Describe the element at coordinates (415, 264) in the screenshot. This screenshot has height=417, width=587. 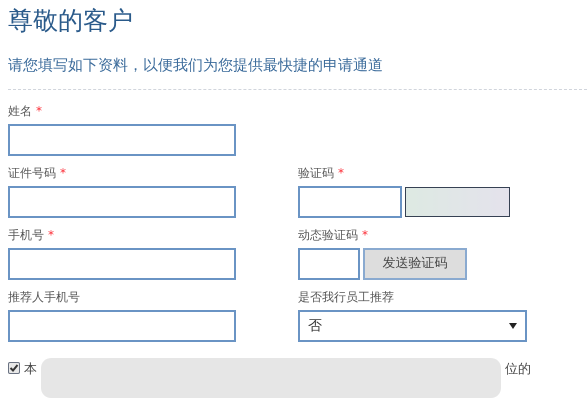
I see `send-code-button: 发送验证码` at that location.